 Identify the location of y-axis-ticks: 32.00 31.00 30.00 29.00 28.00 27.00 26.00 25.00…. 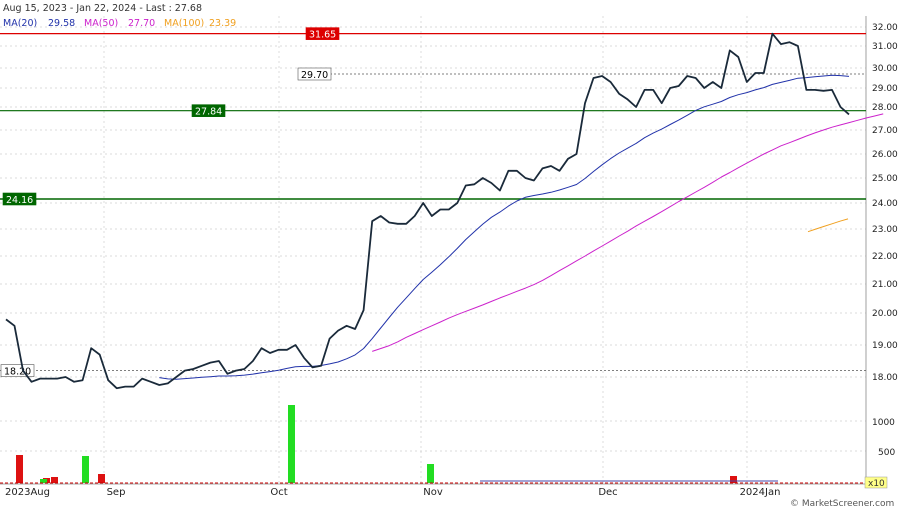
(885, 203).